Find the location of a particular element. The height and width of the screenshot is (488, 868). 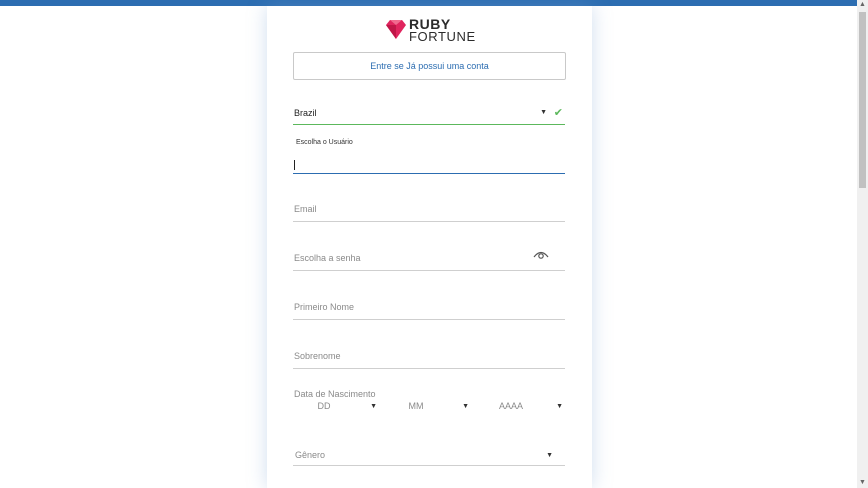

birth-day-placeholder: DD is located at coordinates (324, 406).